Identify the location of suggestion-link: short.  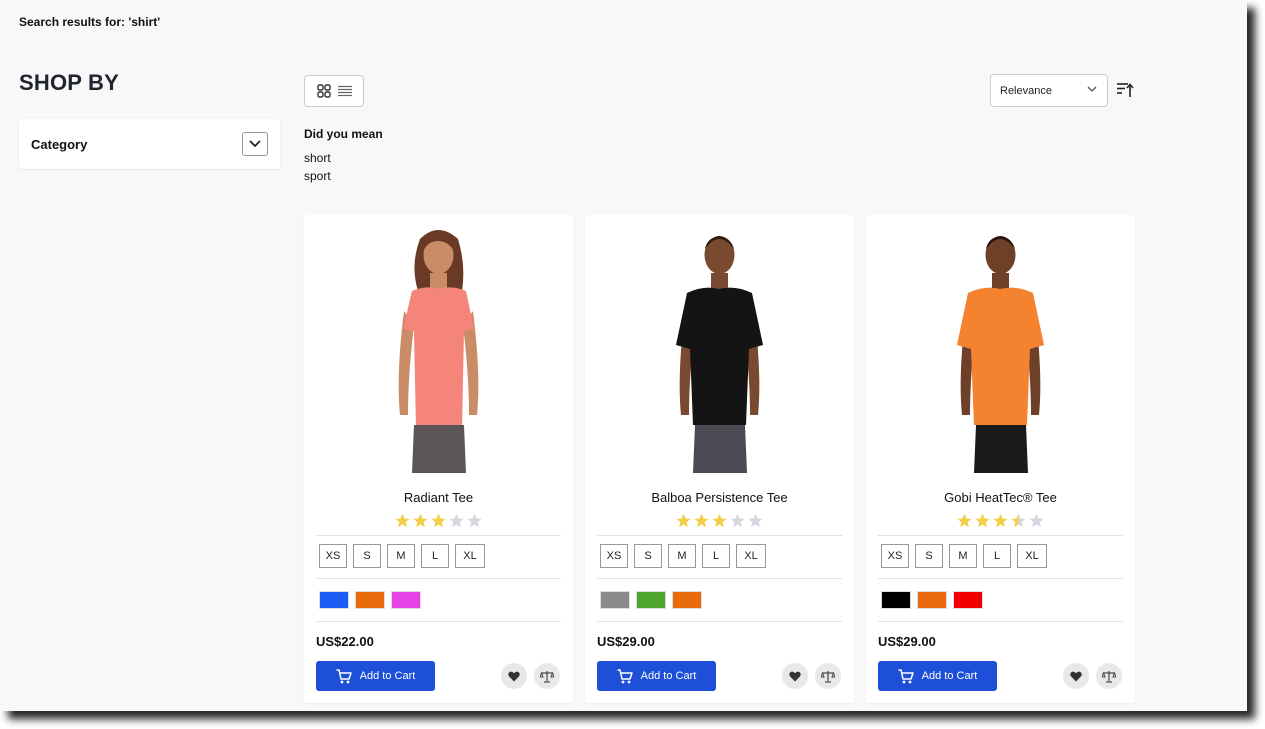
(317, 158).